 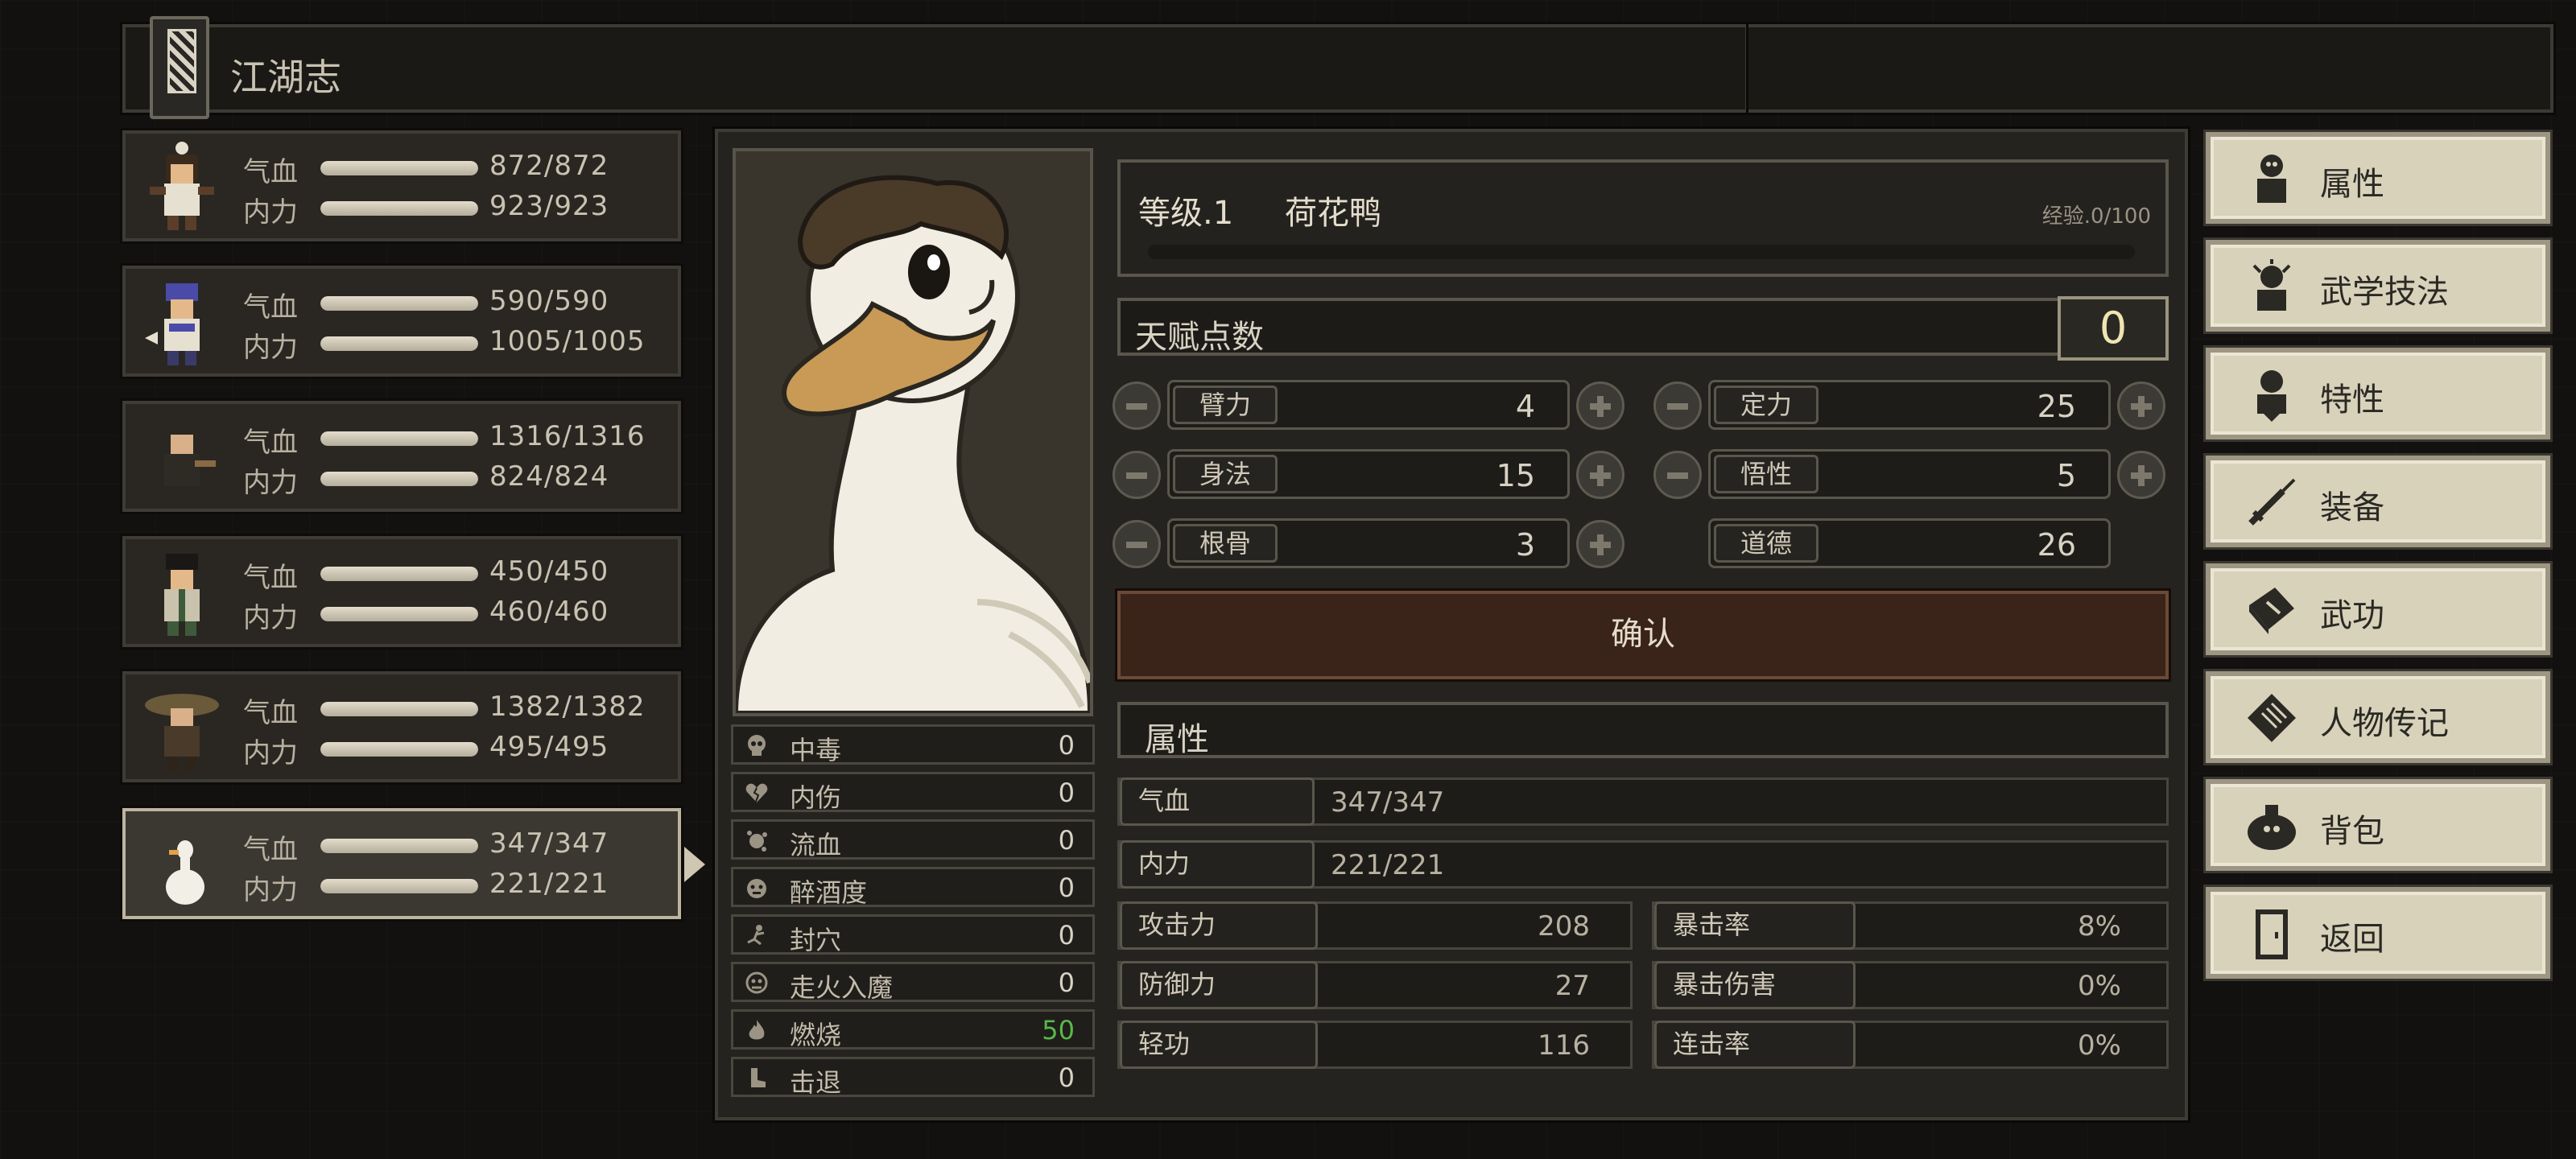 I want to click on mp-value: 923/923, so click(x=549, y=206).